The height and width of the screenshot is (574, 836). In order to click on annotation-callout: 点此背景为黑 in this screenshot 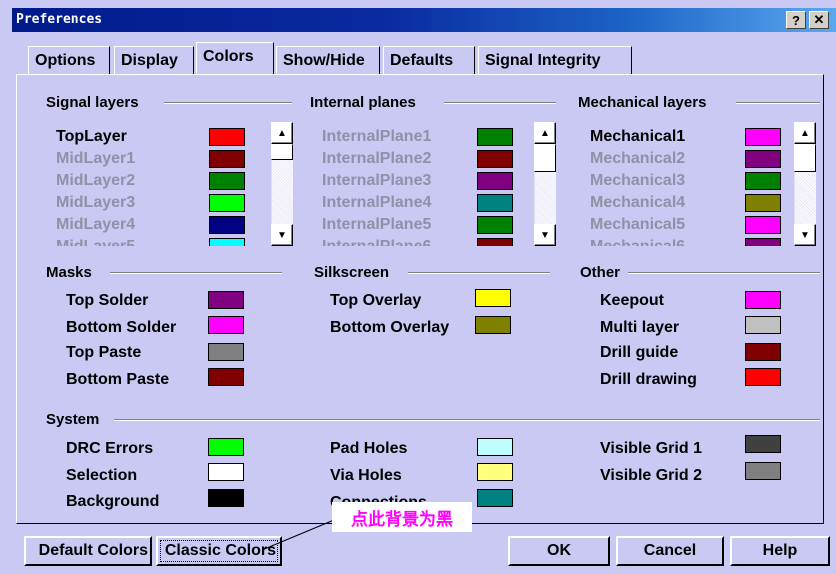, I will do `click(402, 517)`.